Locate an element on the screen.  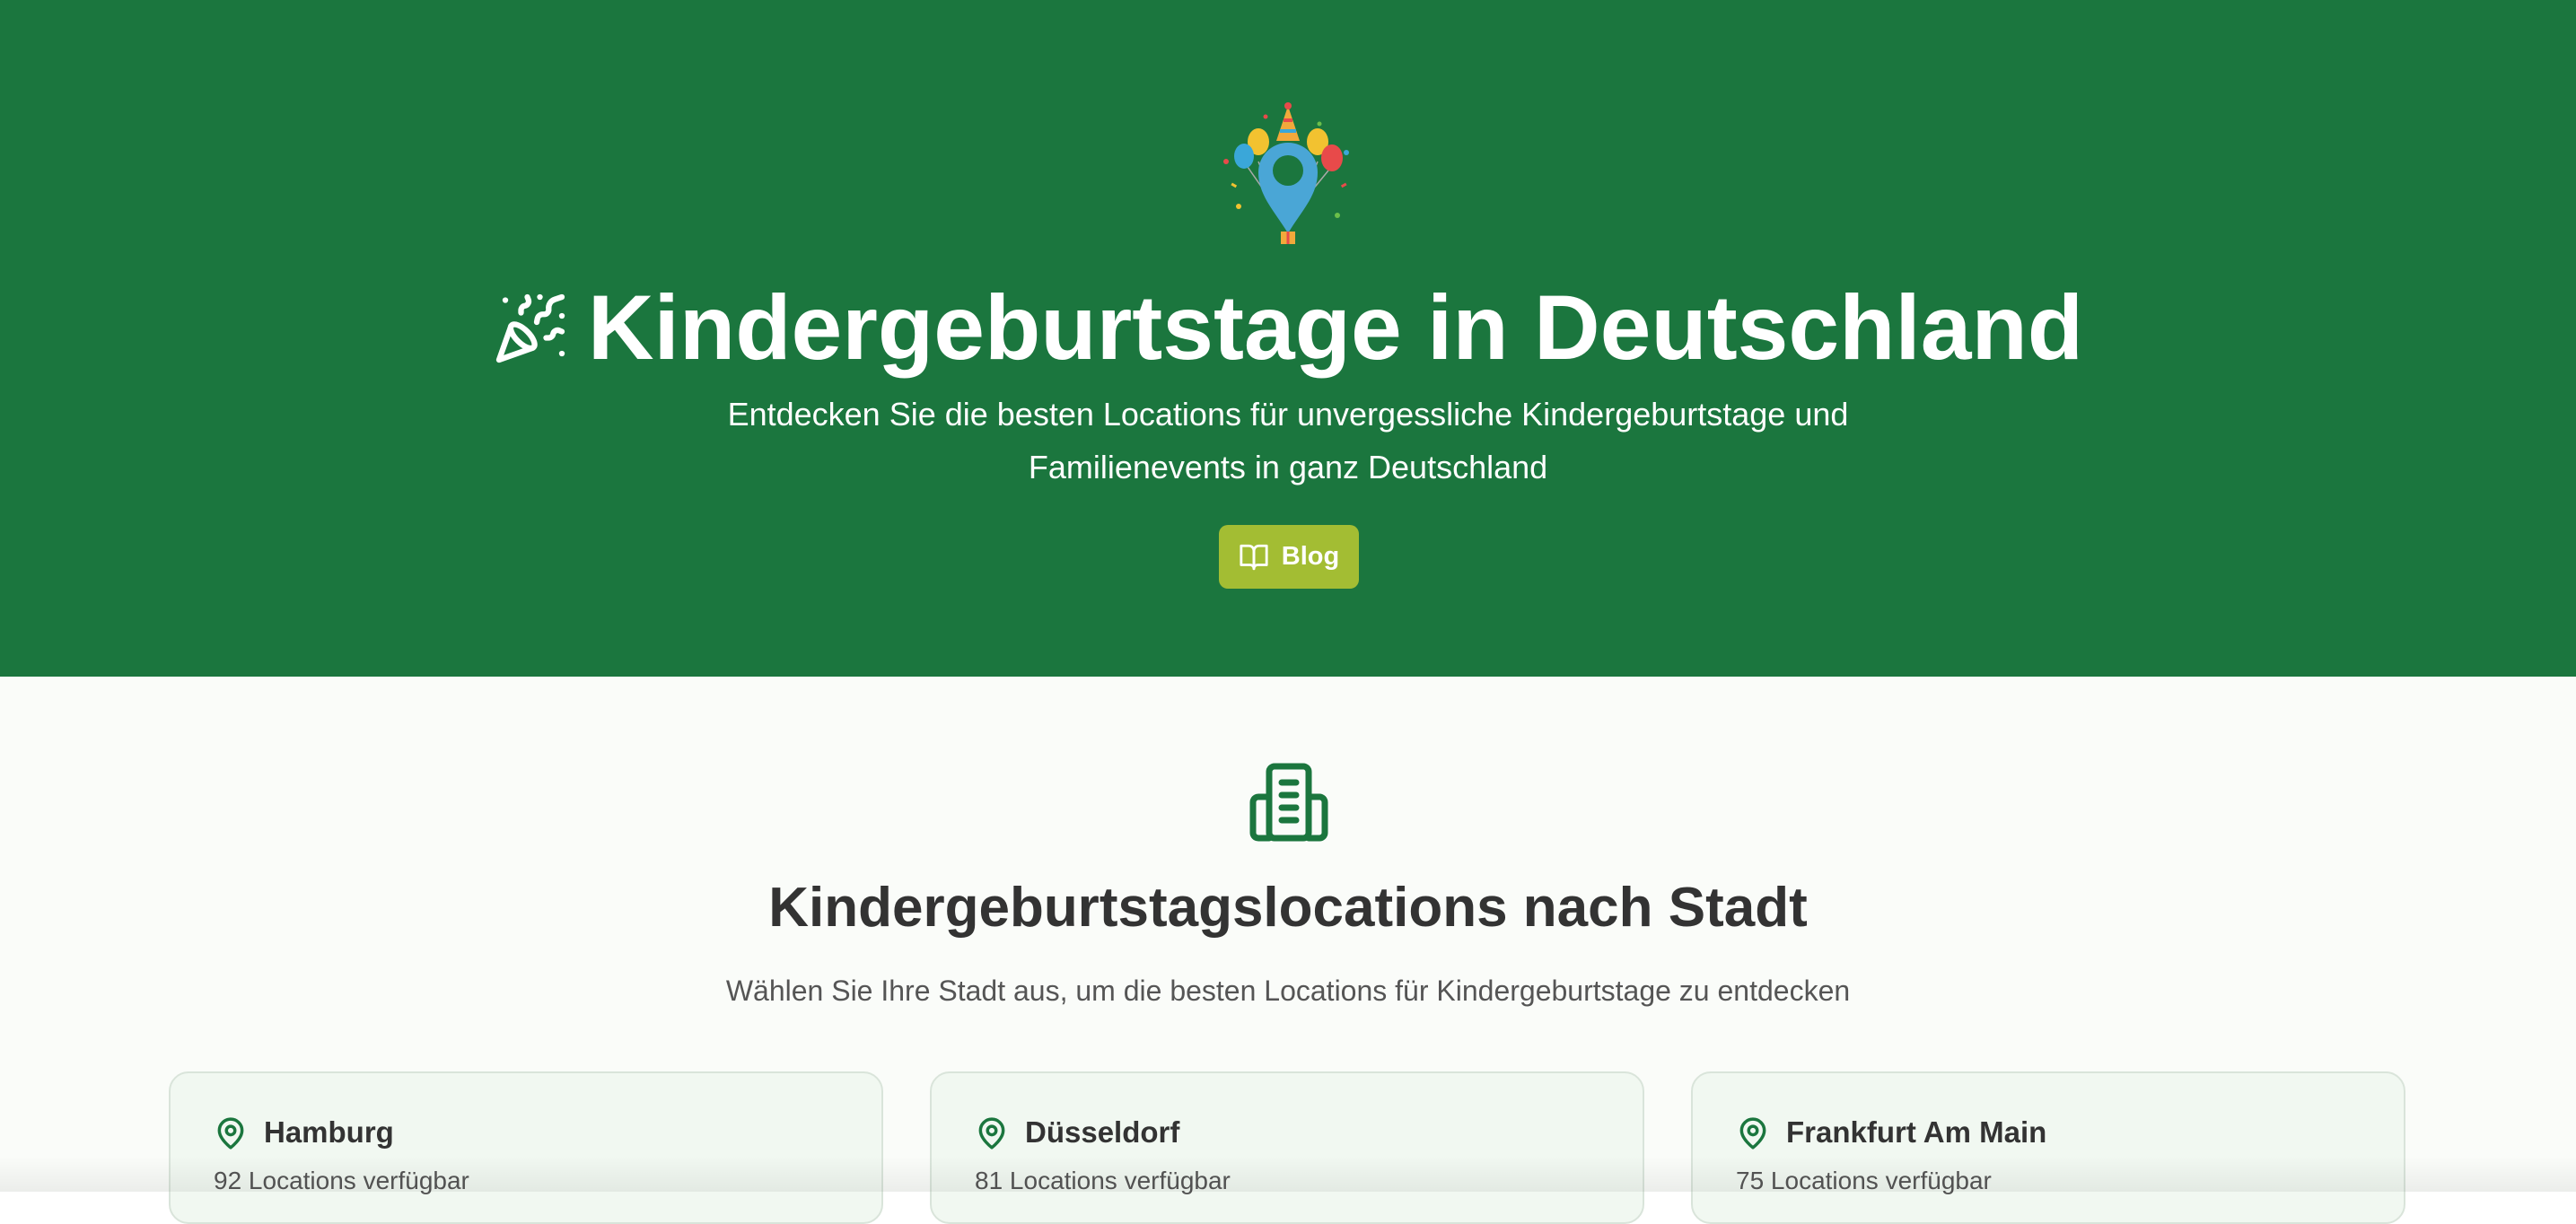
party-popper-icon is located at coordinates (530, 328).